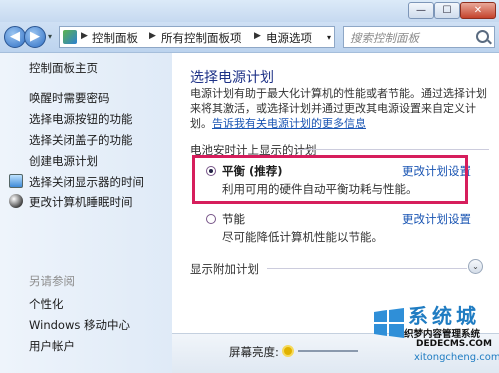 This screenshot has height=373, width=499. I want to click on sidebar-item-lid-close: 选择关闭盖子的功能, so click(81, 140).